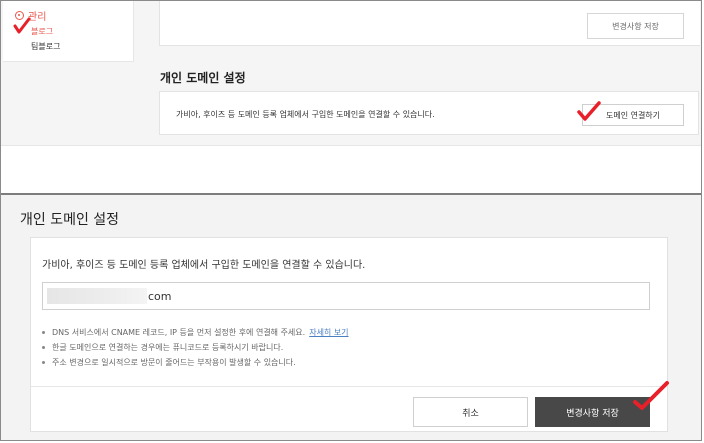 The width and height of the screenshot is (704, 443). What do you see at coordinates (174, 362) in the screenshot?
I see `note-text: 주소 변경으로 일시적으로 방문이 줄어드는 부작용이 발생할 수 있습니다.` at bounding box center [174, 362].